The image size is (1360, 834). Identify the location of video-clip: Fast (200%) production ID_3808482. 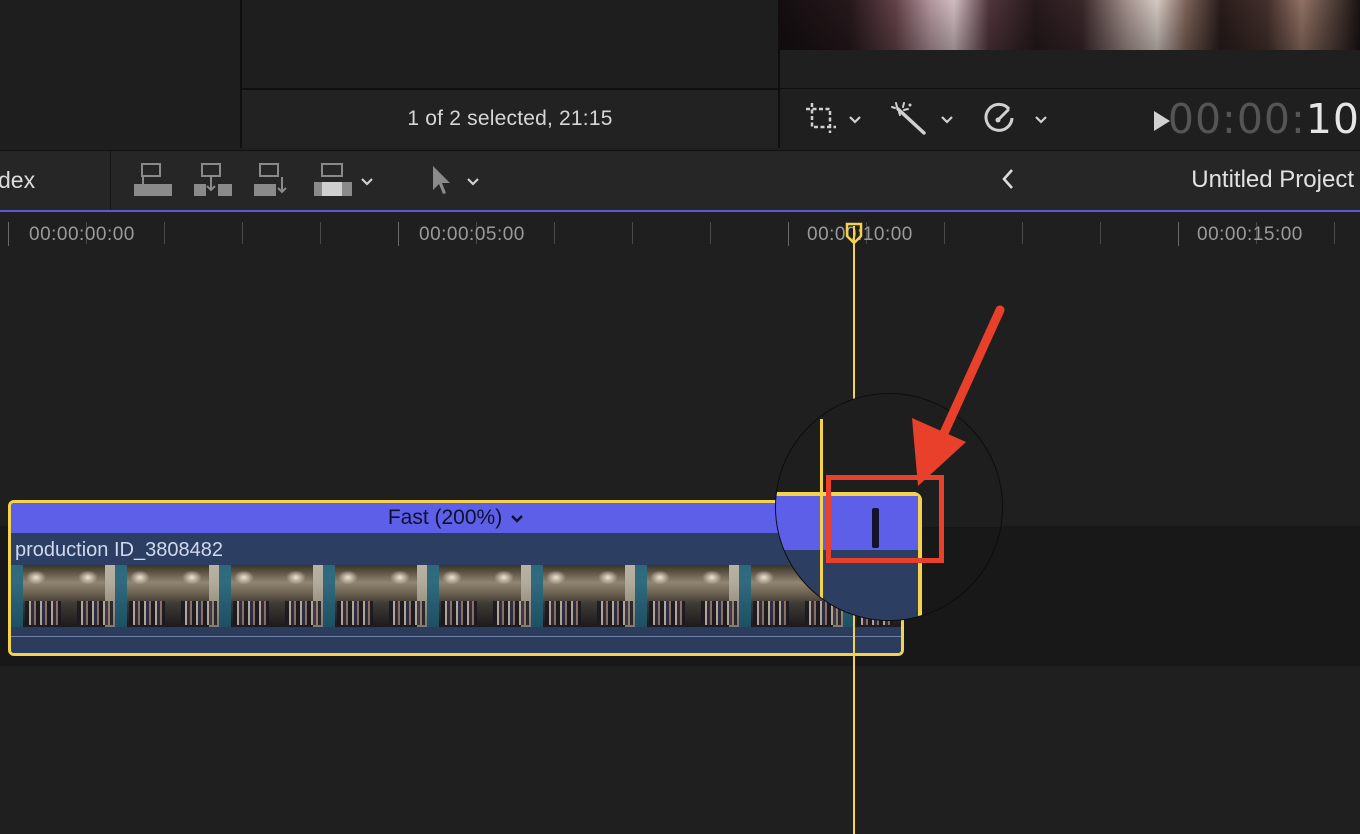
(456, 578).